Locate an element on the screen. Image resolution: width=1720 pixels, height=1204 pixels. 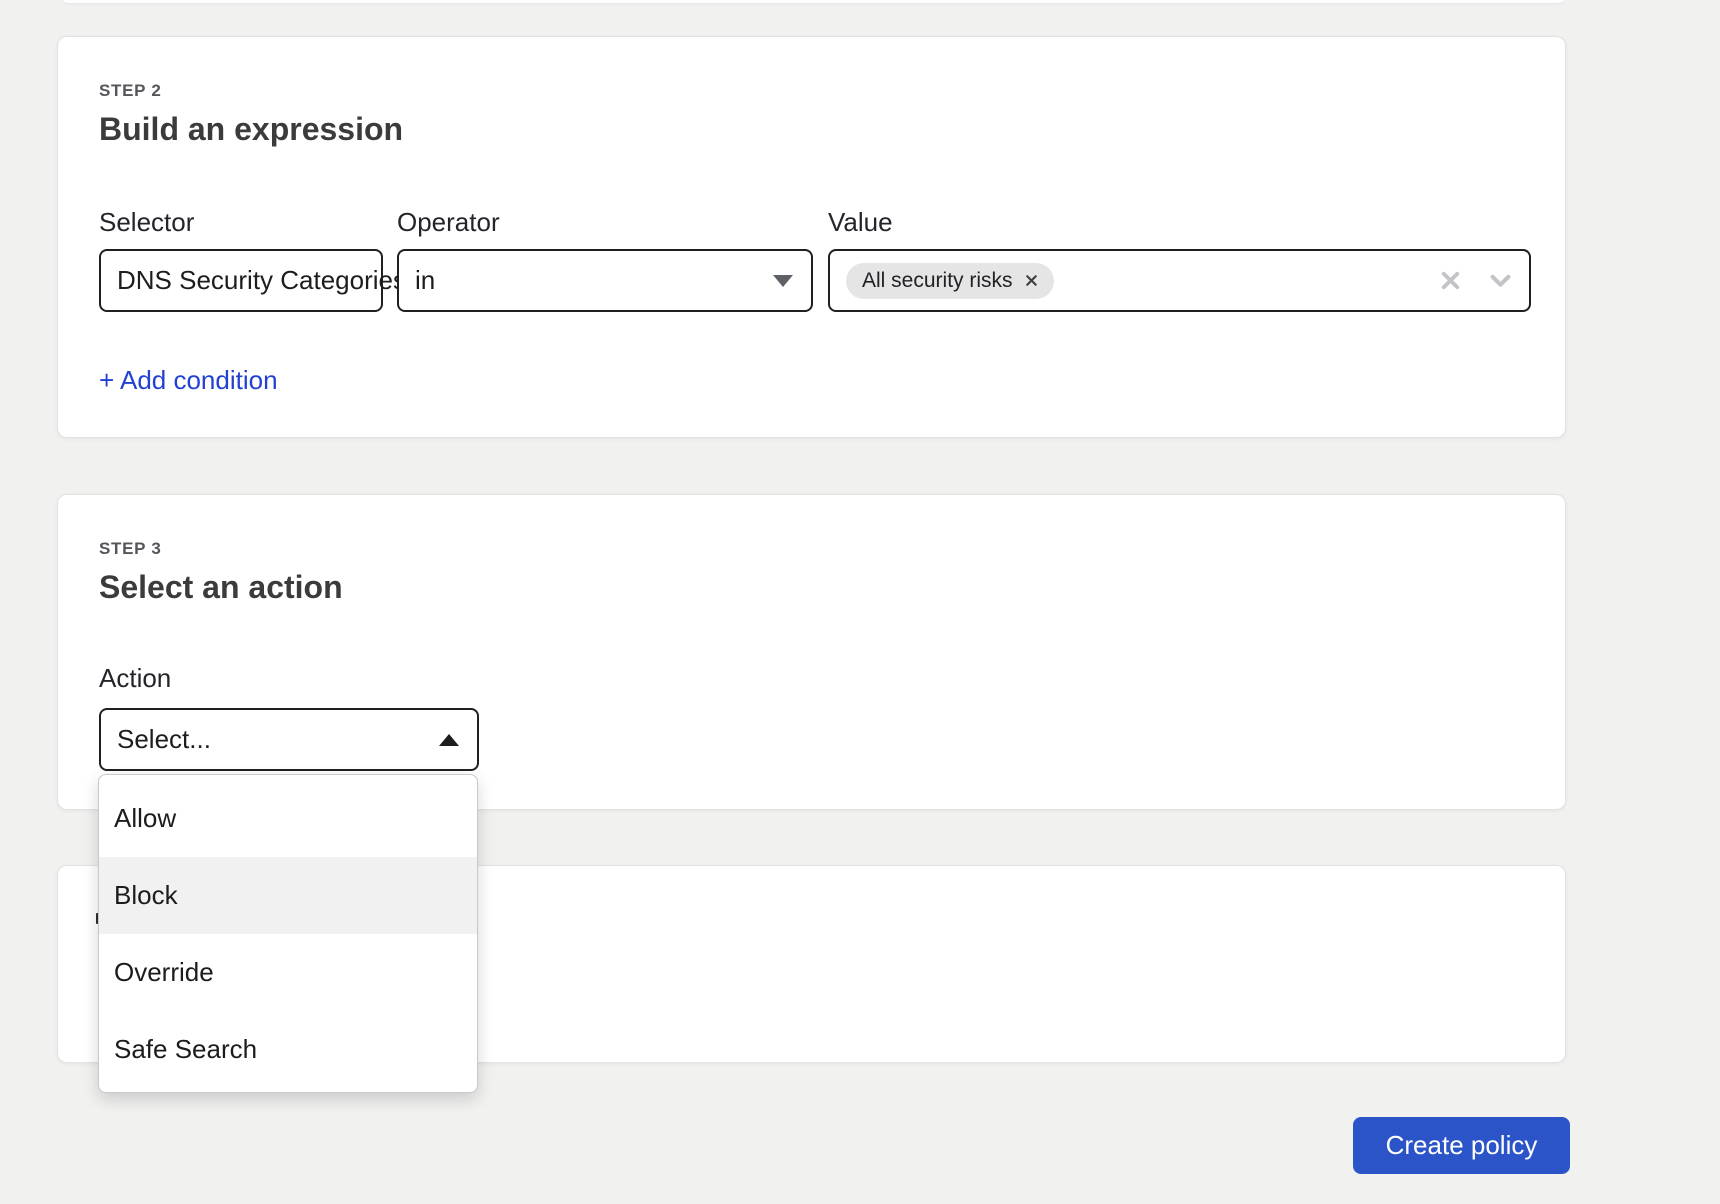
selector-field-label: Selector is located at coordinates (147, 222).